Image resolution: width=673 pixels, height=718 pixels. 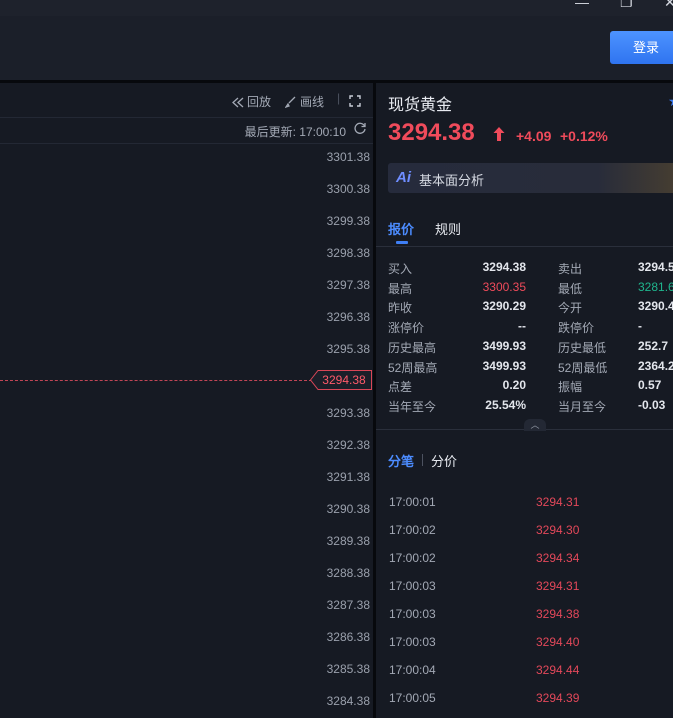 I want to click on price-tick-label: 3301.38, so click(x=348, y=157).